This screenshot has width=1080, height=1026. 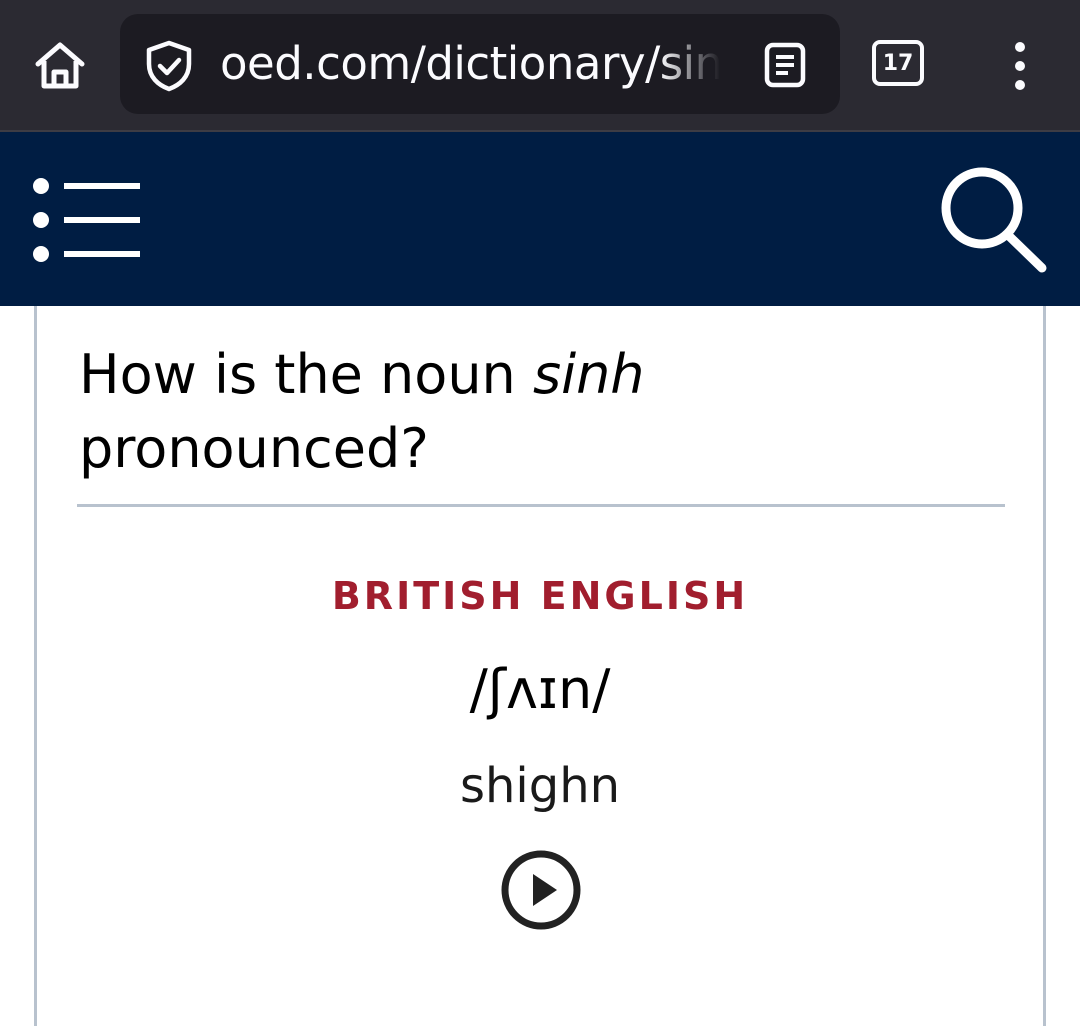 I want to click on shield-check-icon, so click(x=169, y=66).